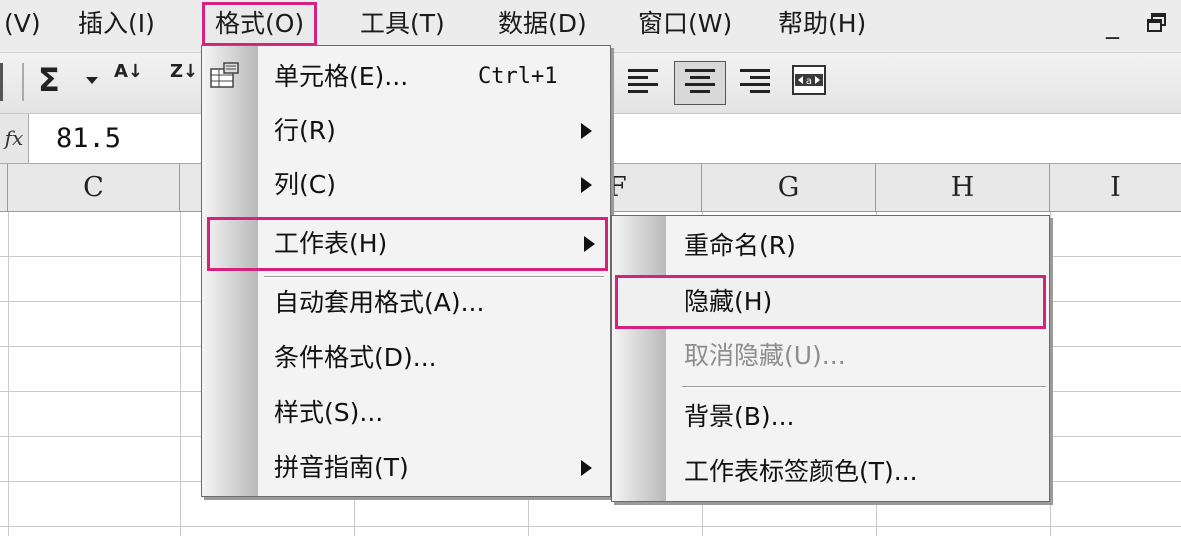 The height and width of the screenshot is (536, 1181). I want to click on sort-descending-glyph: Z↓, so click(184, 71).